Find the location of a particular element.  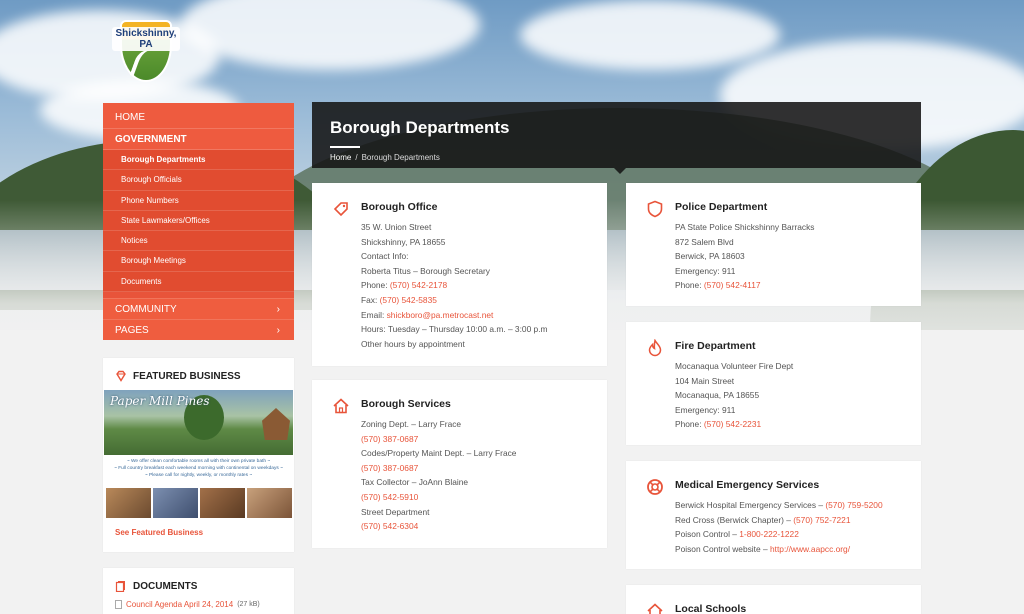

emergency-line: Emergency: 911 is located at coordinates (705, 270).